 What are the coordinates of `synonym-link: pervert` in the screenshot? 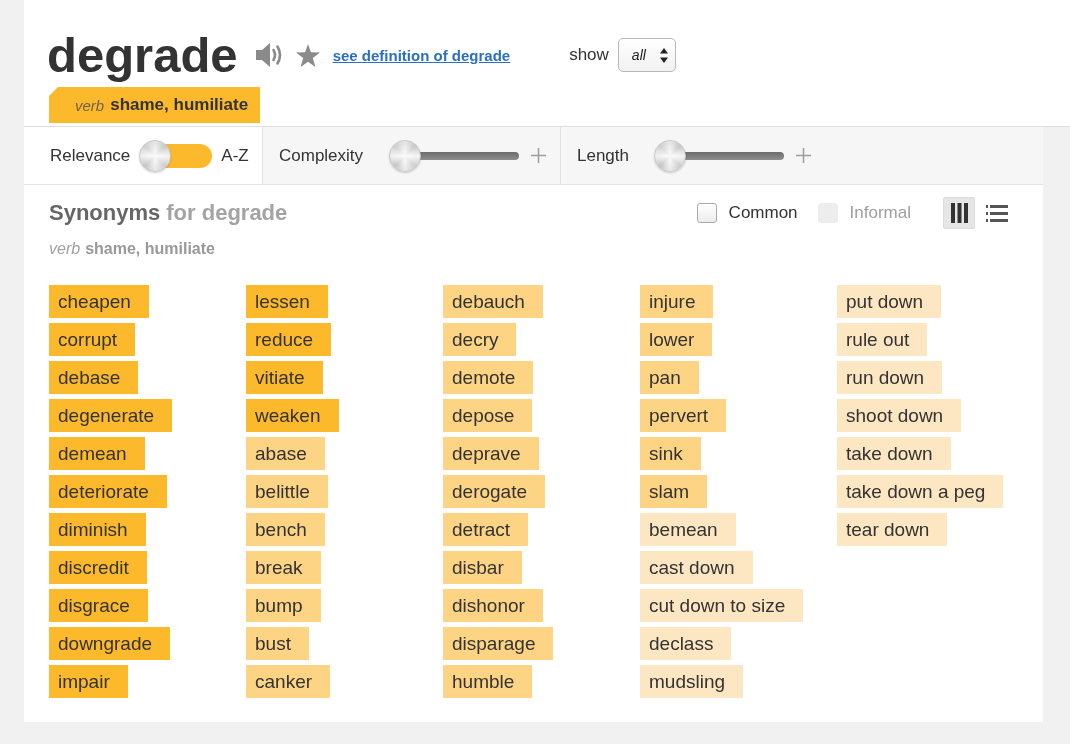 It's located at (683, 415).